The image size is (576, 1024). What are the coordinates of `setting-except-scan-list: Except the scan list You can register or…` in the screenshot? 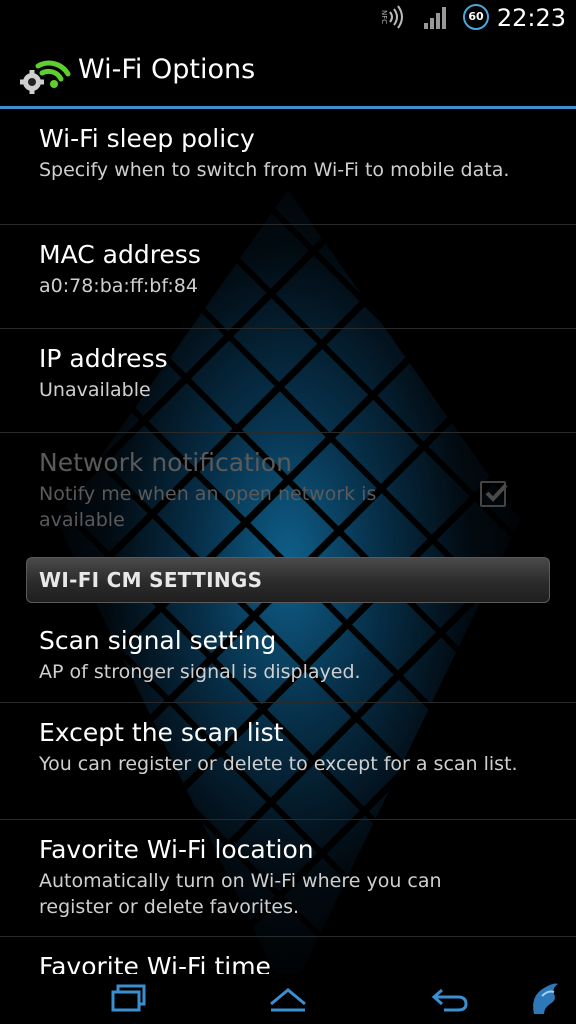 It's located at (288, 761).